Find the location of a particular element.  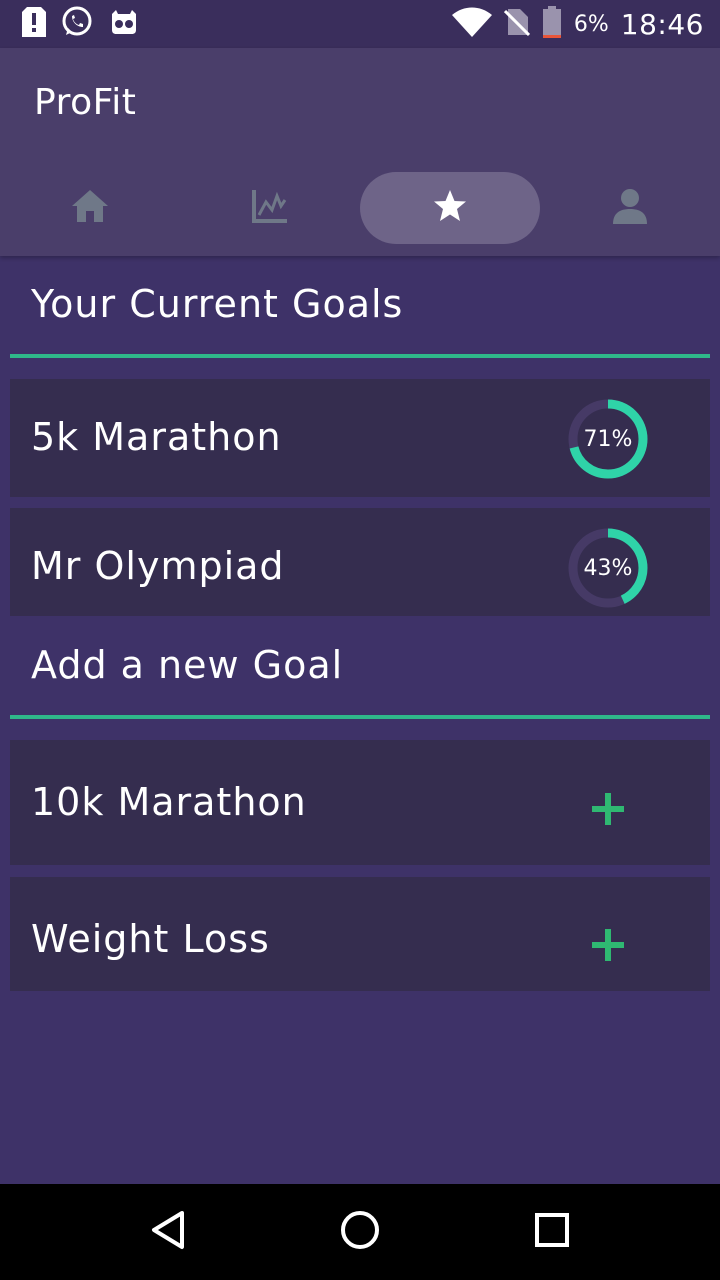

current-goals-divider is located at coordinates (360, 356).